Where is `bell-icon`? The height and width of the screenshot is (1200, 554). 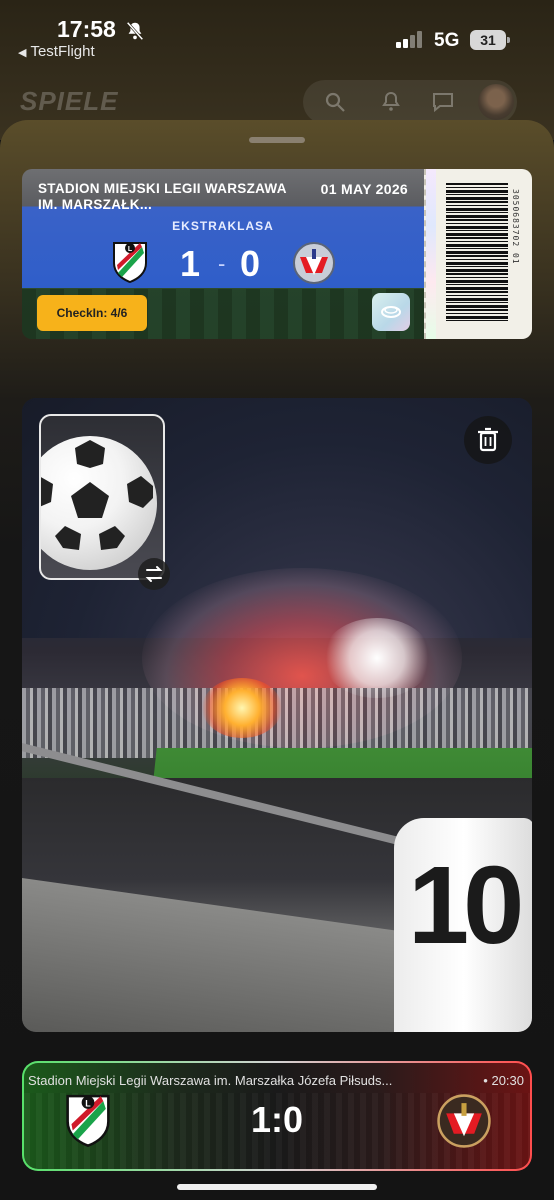
bell-icon is located at coordinates (391, 101).